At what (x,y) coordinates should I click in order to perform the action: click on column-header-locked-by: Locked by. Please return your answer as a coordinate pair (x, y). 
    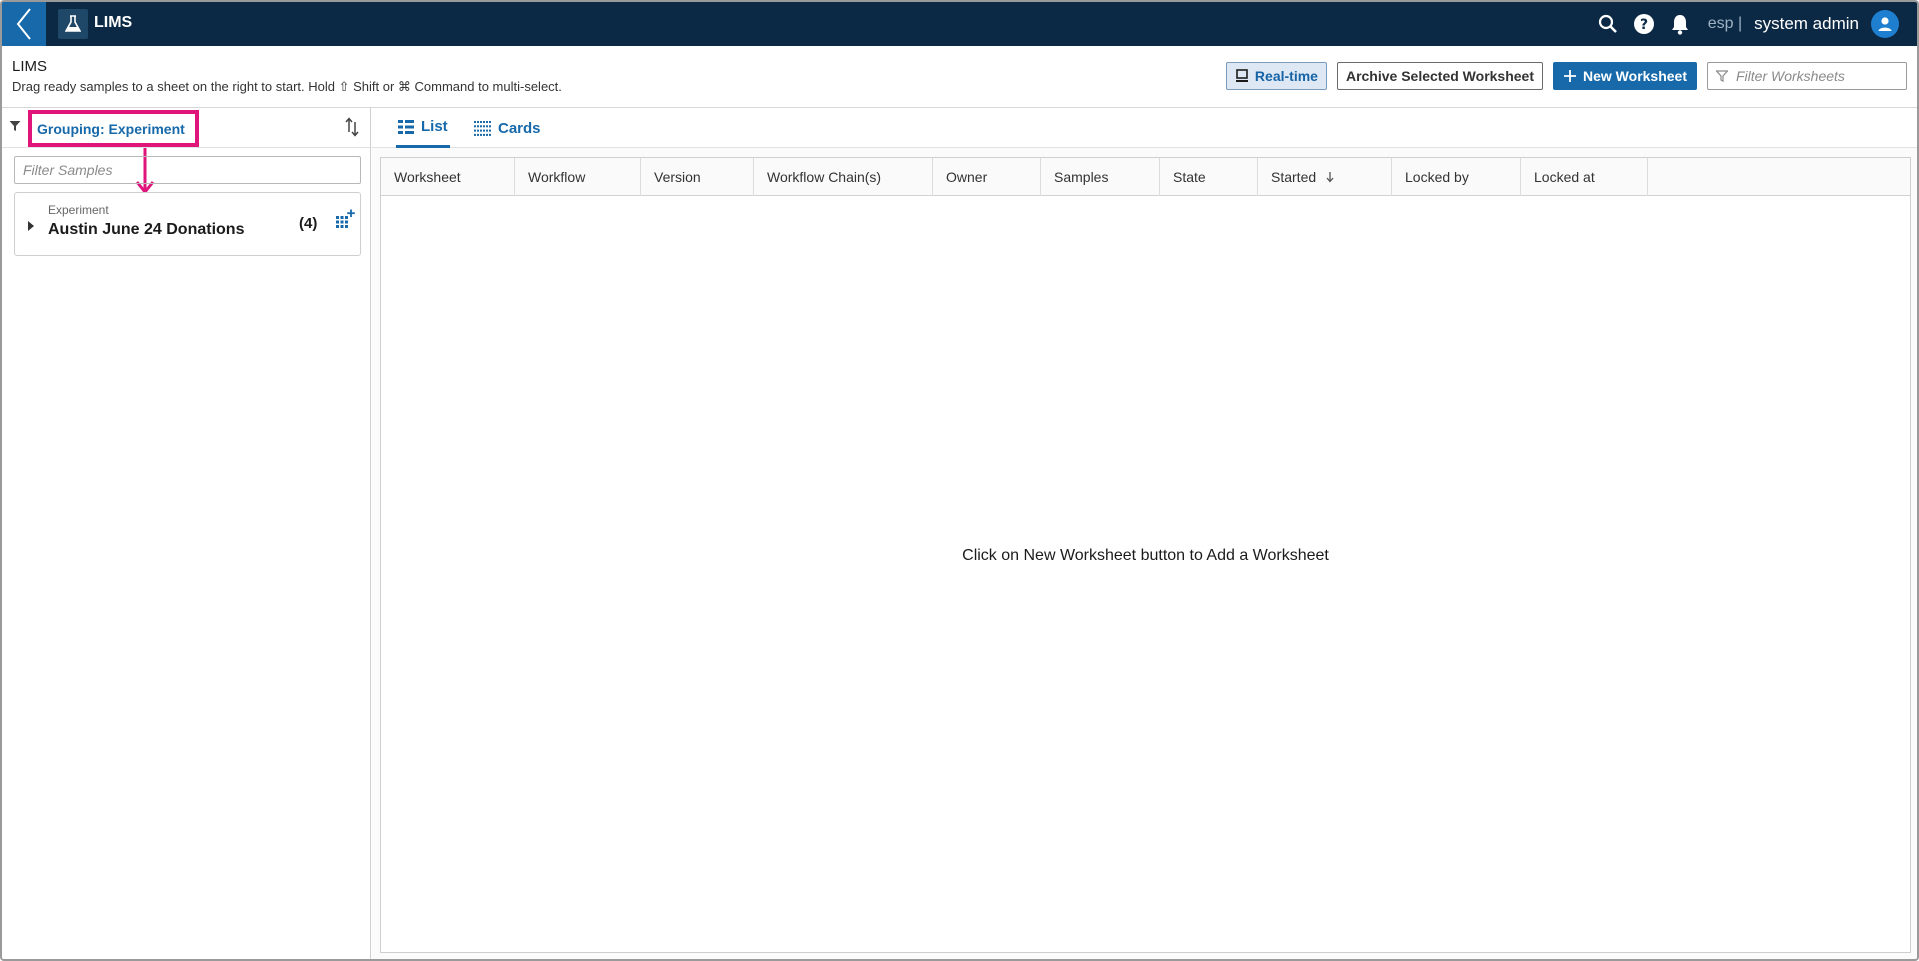
    Looking at the image, I should click on (1456, 177).